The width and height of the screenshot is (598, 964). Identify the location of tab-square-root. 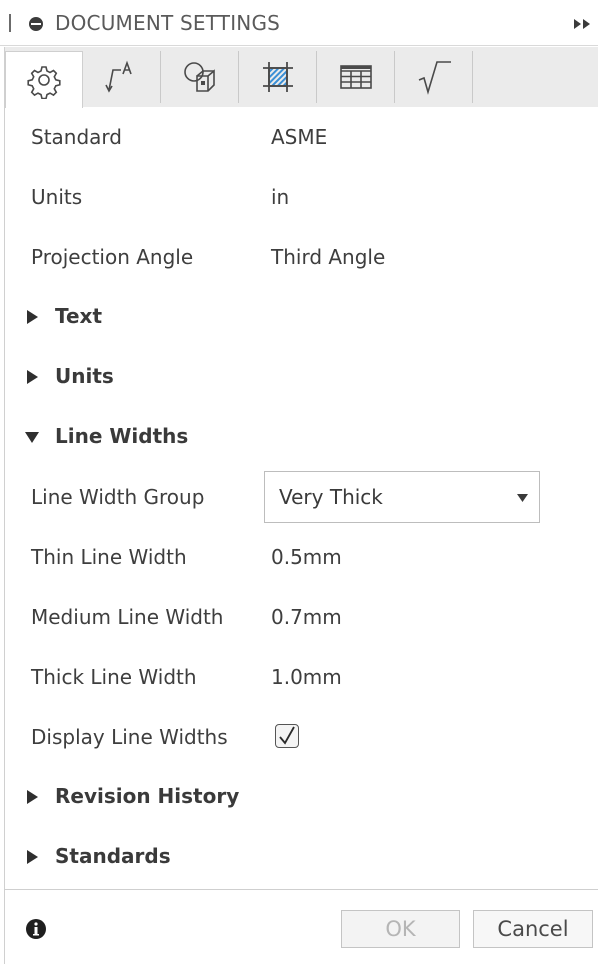
(434, 77).